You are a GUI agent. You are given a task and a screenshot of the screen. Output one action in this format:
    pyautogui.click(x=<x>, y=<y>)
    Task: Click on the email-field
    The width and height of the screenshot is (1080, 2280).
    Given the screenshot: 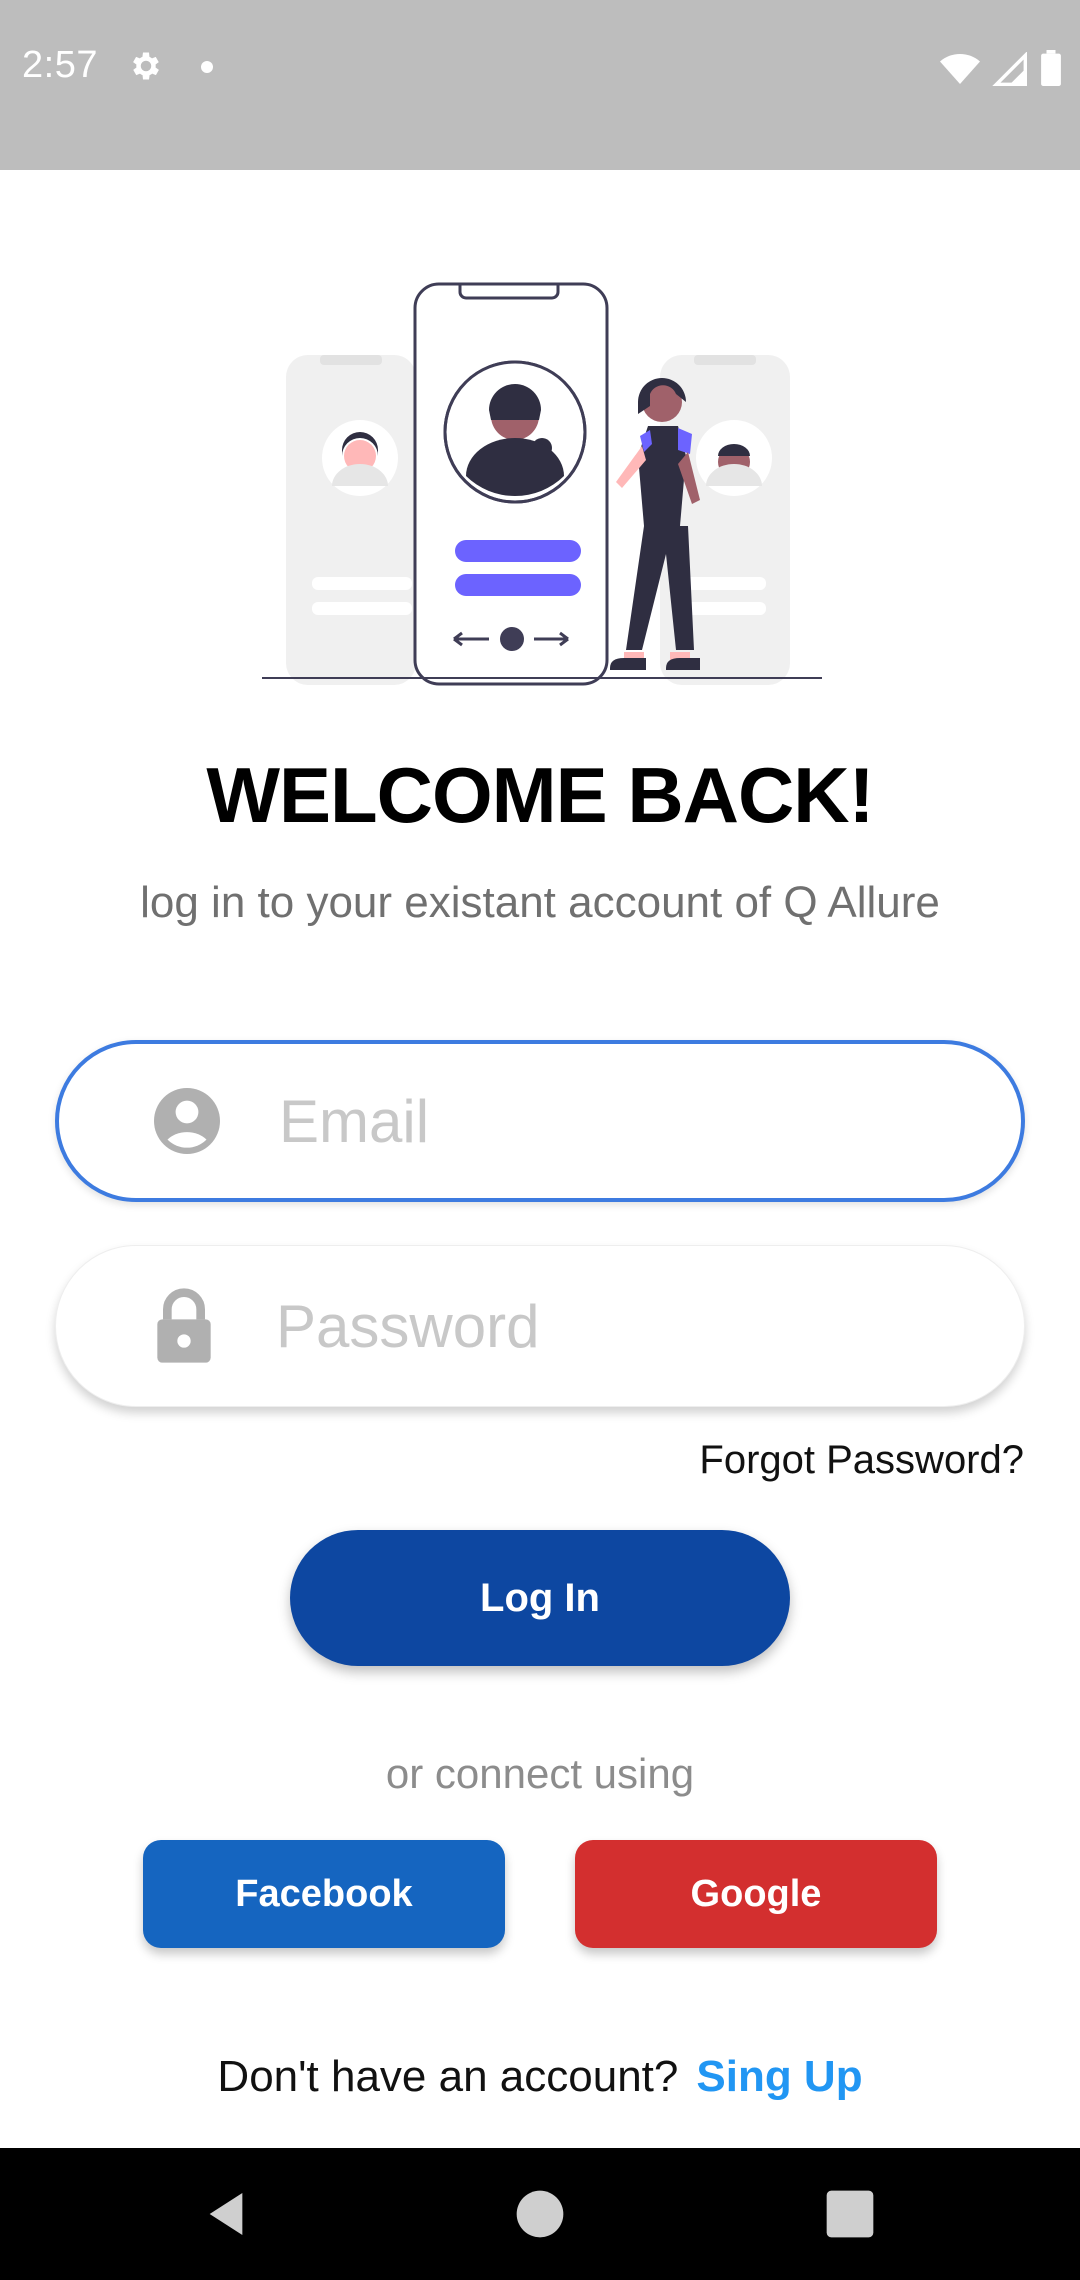 What is the action you would take?
    pyautogui.click(x=540, y=1121)
    